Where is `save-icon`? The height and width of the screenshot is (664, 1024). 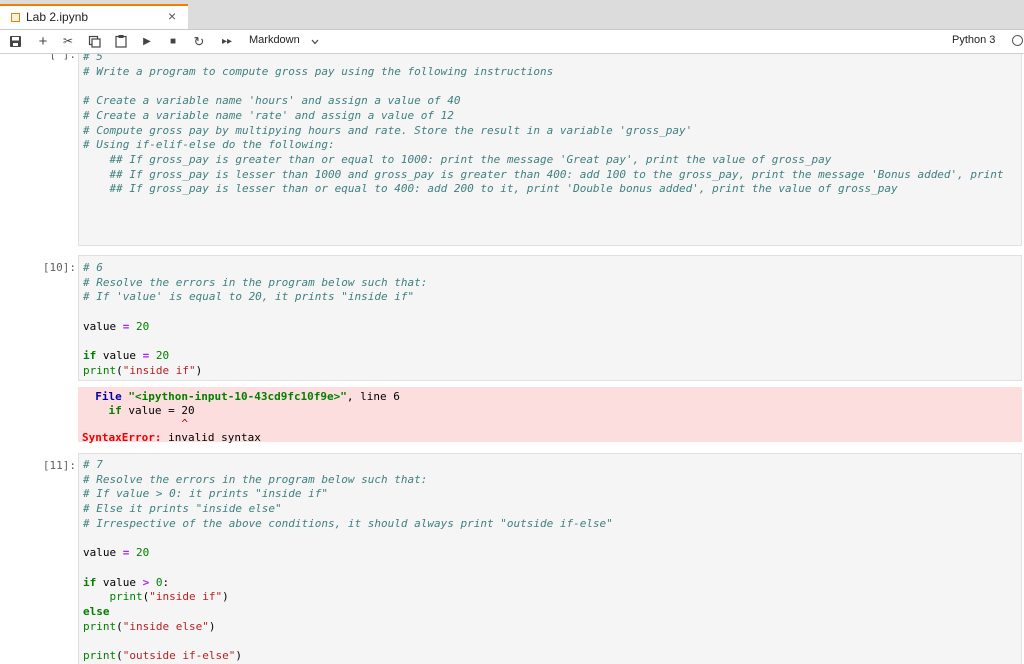
save-icon is located at coordinates (15, 41).